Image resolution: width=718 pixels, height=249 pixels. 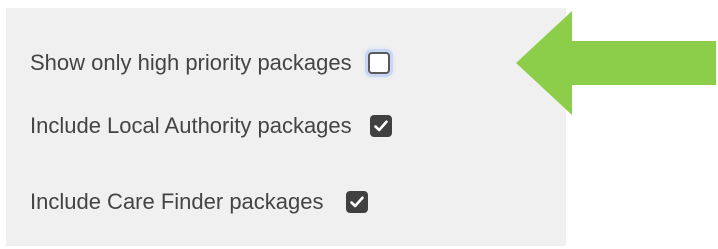 I want to click on high-priority-checkbox, so click(x=378, y=63).